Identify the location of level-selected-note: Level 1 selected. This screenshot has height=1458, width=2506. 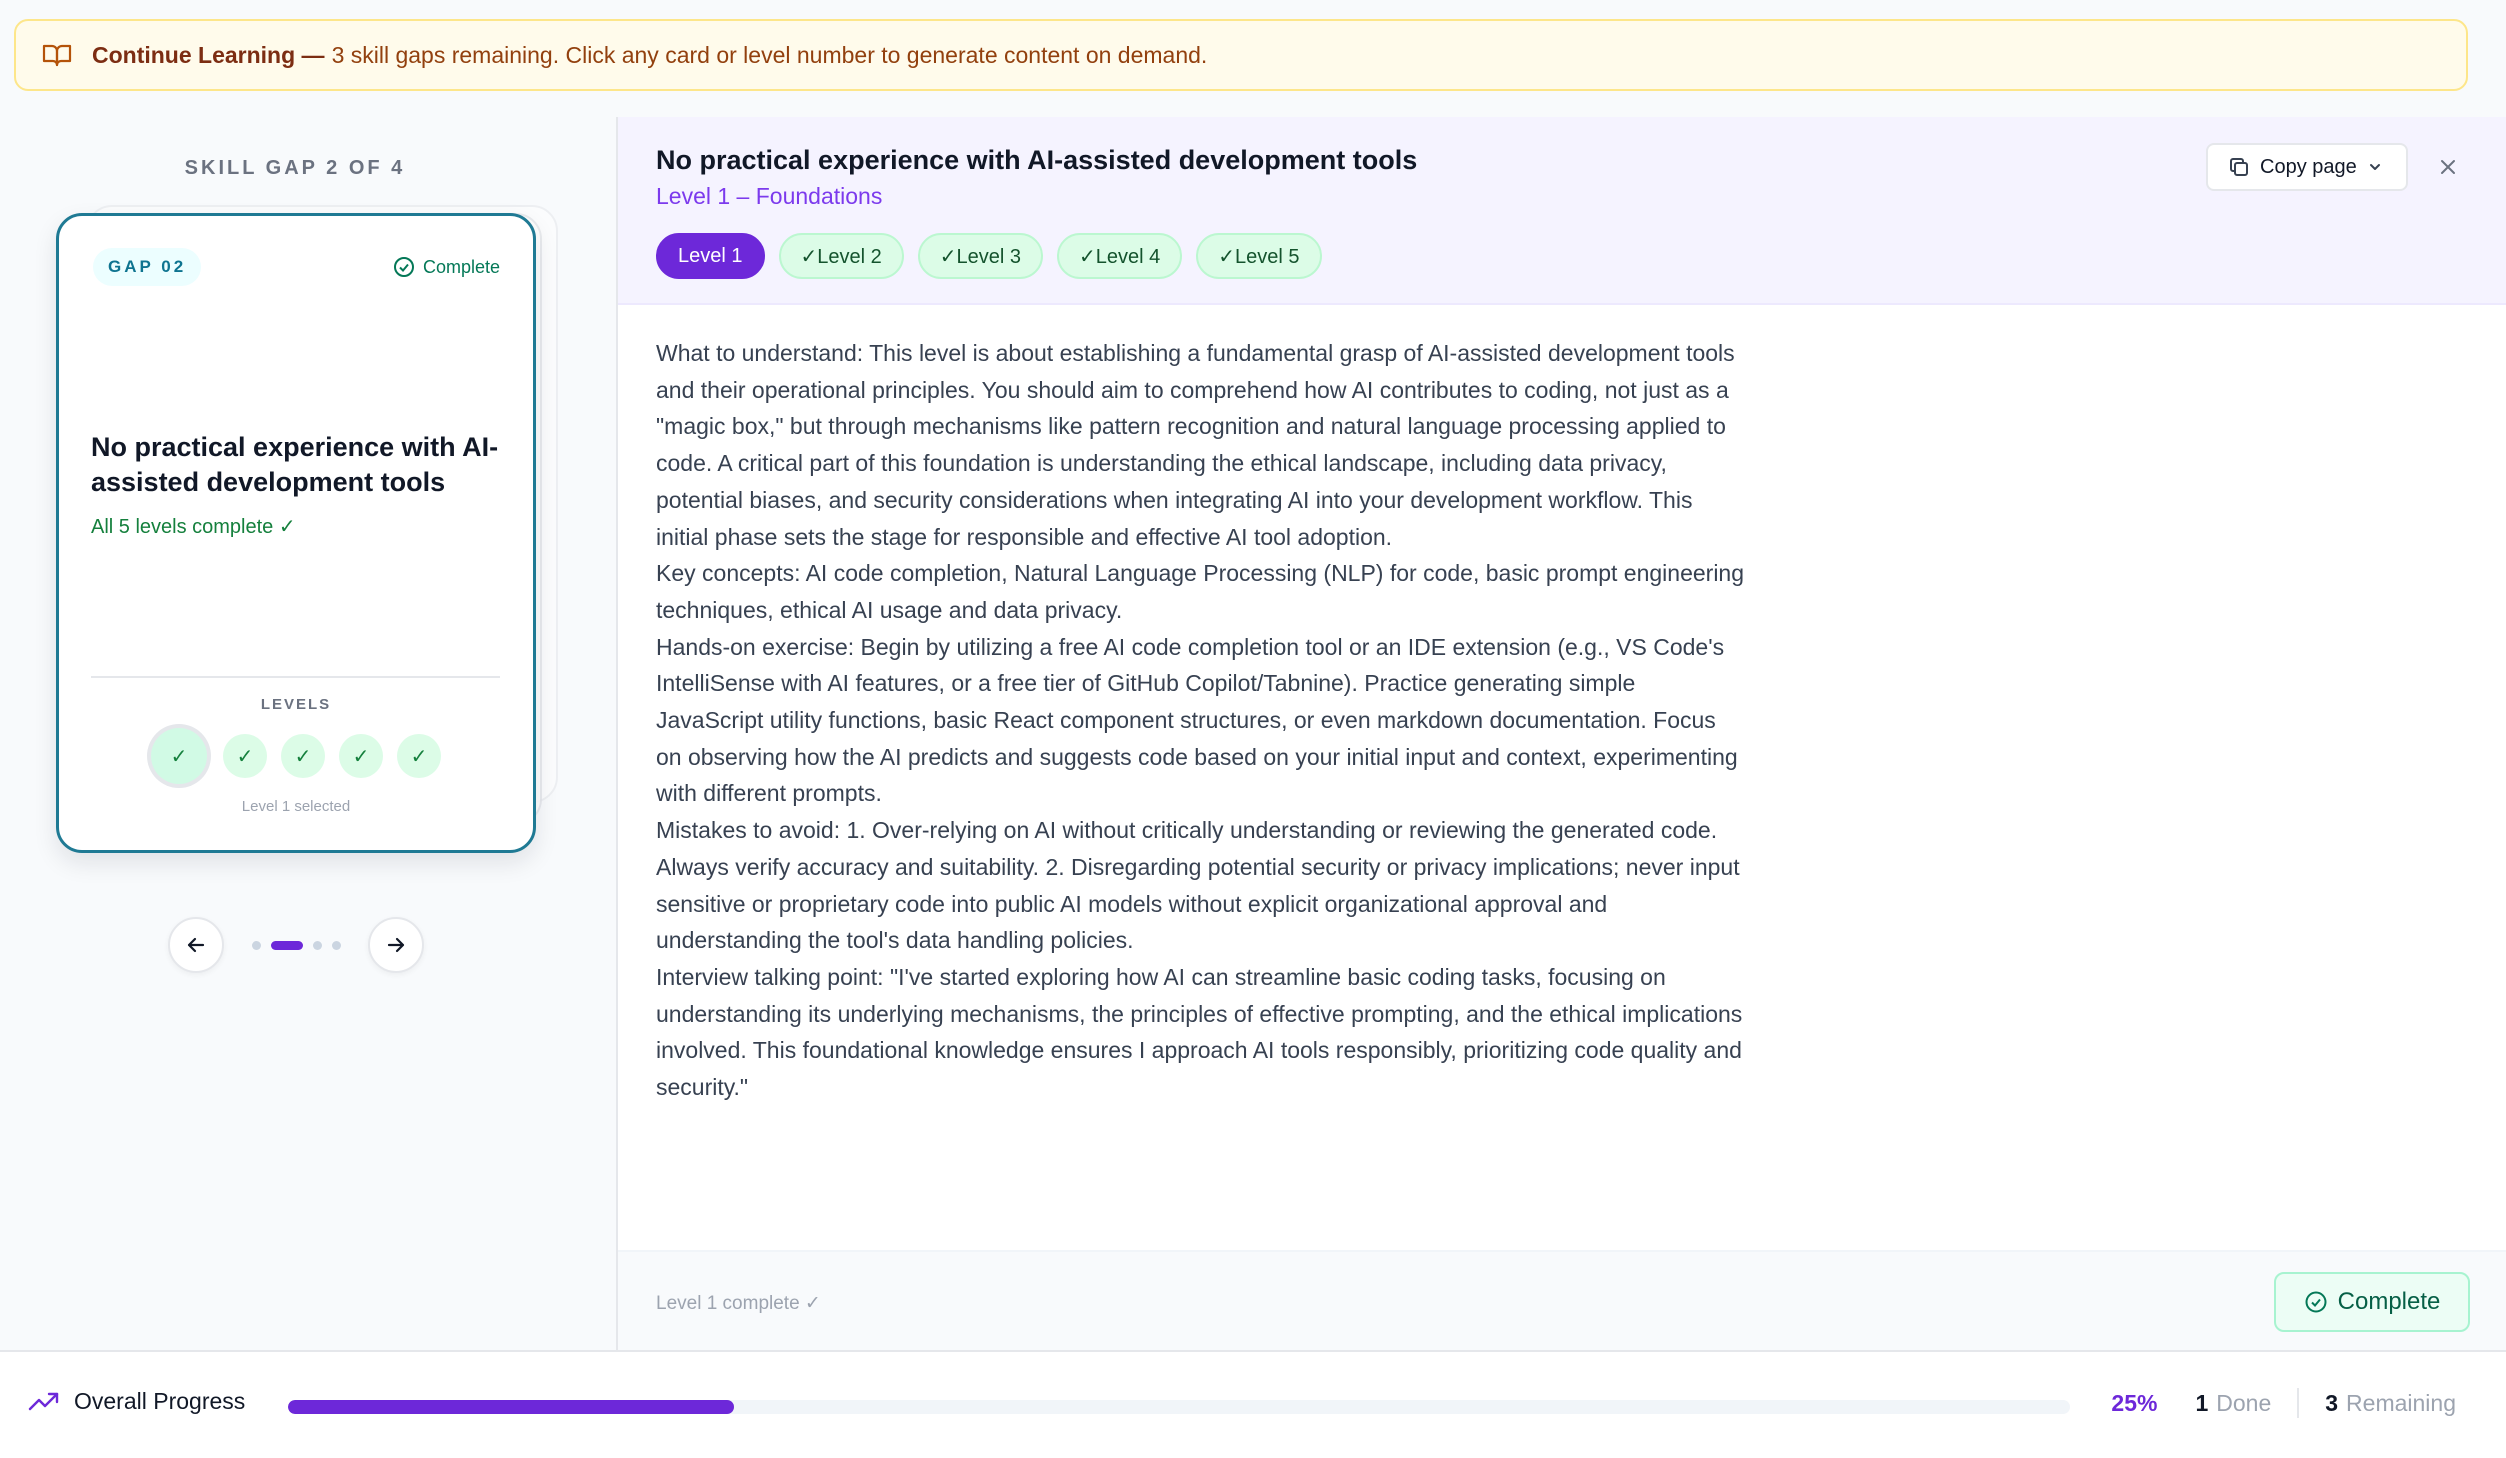
(296, 806).